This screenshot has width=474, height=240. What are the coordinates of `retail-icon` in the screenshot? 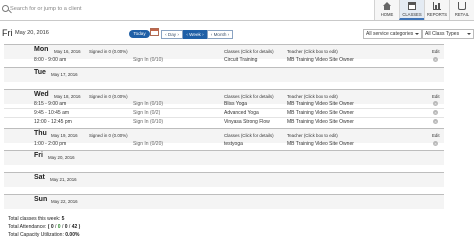 It's located at (462, 6).